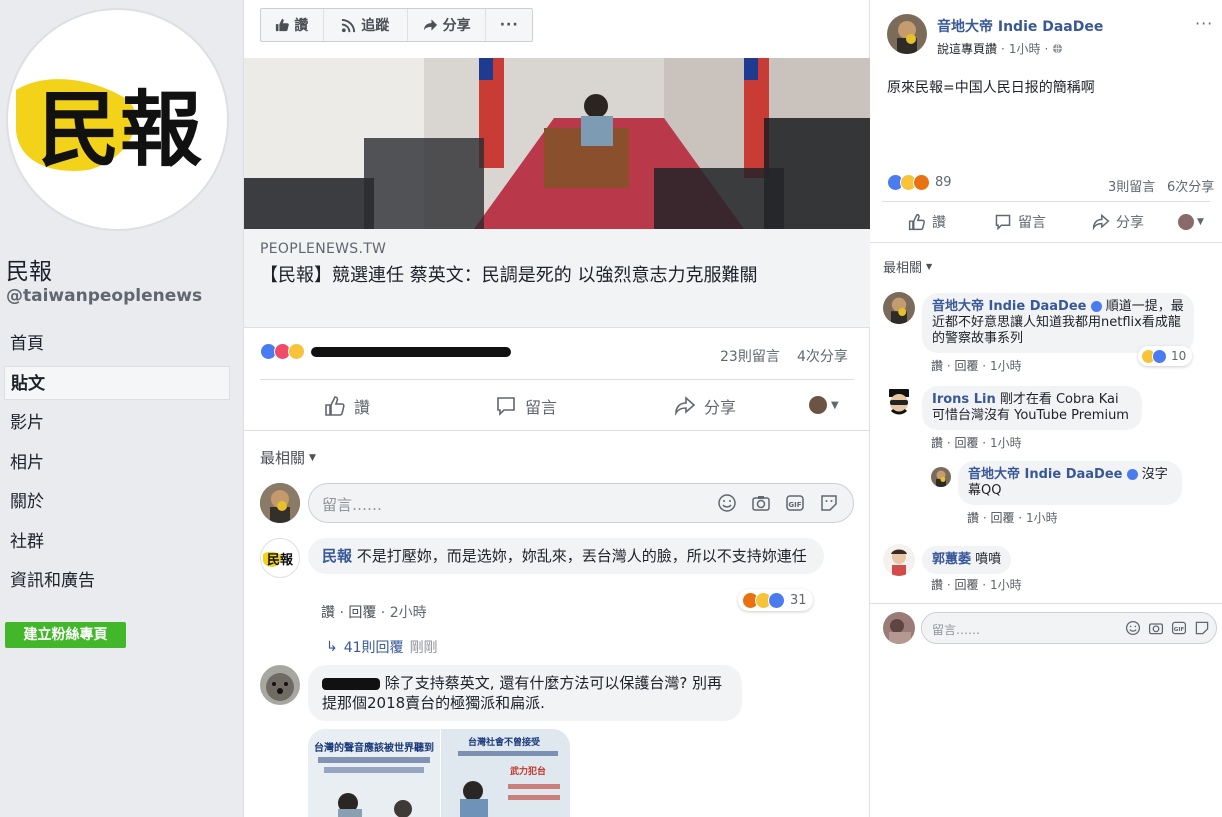 The width and height of the screenshot is (1222, 817). Describe the element at coordinates (280, 558) in the screenshot. I see `avatar: 民報` at that location.